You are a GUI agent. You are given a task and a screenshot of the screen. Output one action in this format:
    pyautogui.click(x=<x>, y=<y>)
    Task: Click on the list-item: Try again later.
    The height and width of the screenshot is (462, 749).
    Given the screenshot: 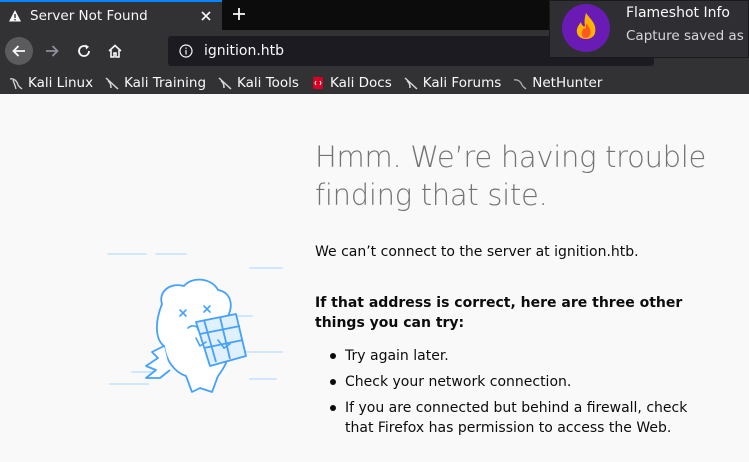 What is the action you would take?
    pyautogui.click(x=520, y=356)
    